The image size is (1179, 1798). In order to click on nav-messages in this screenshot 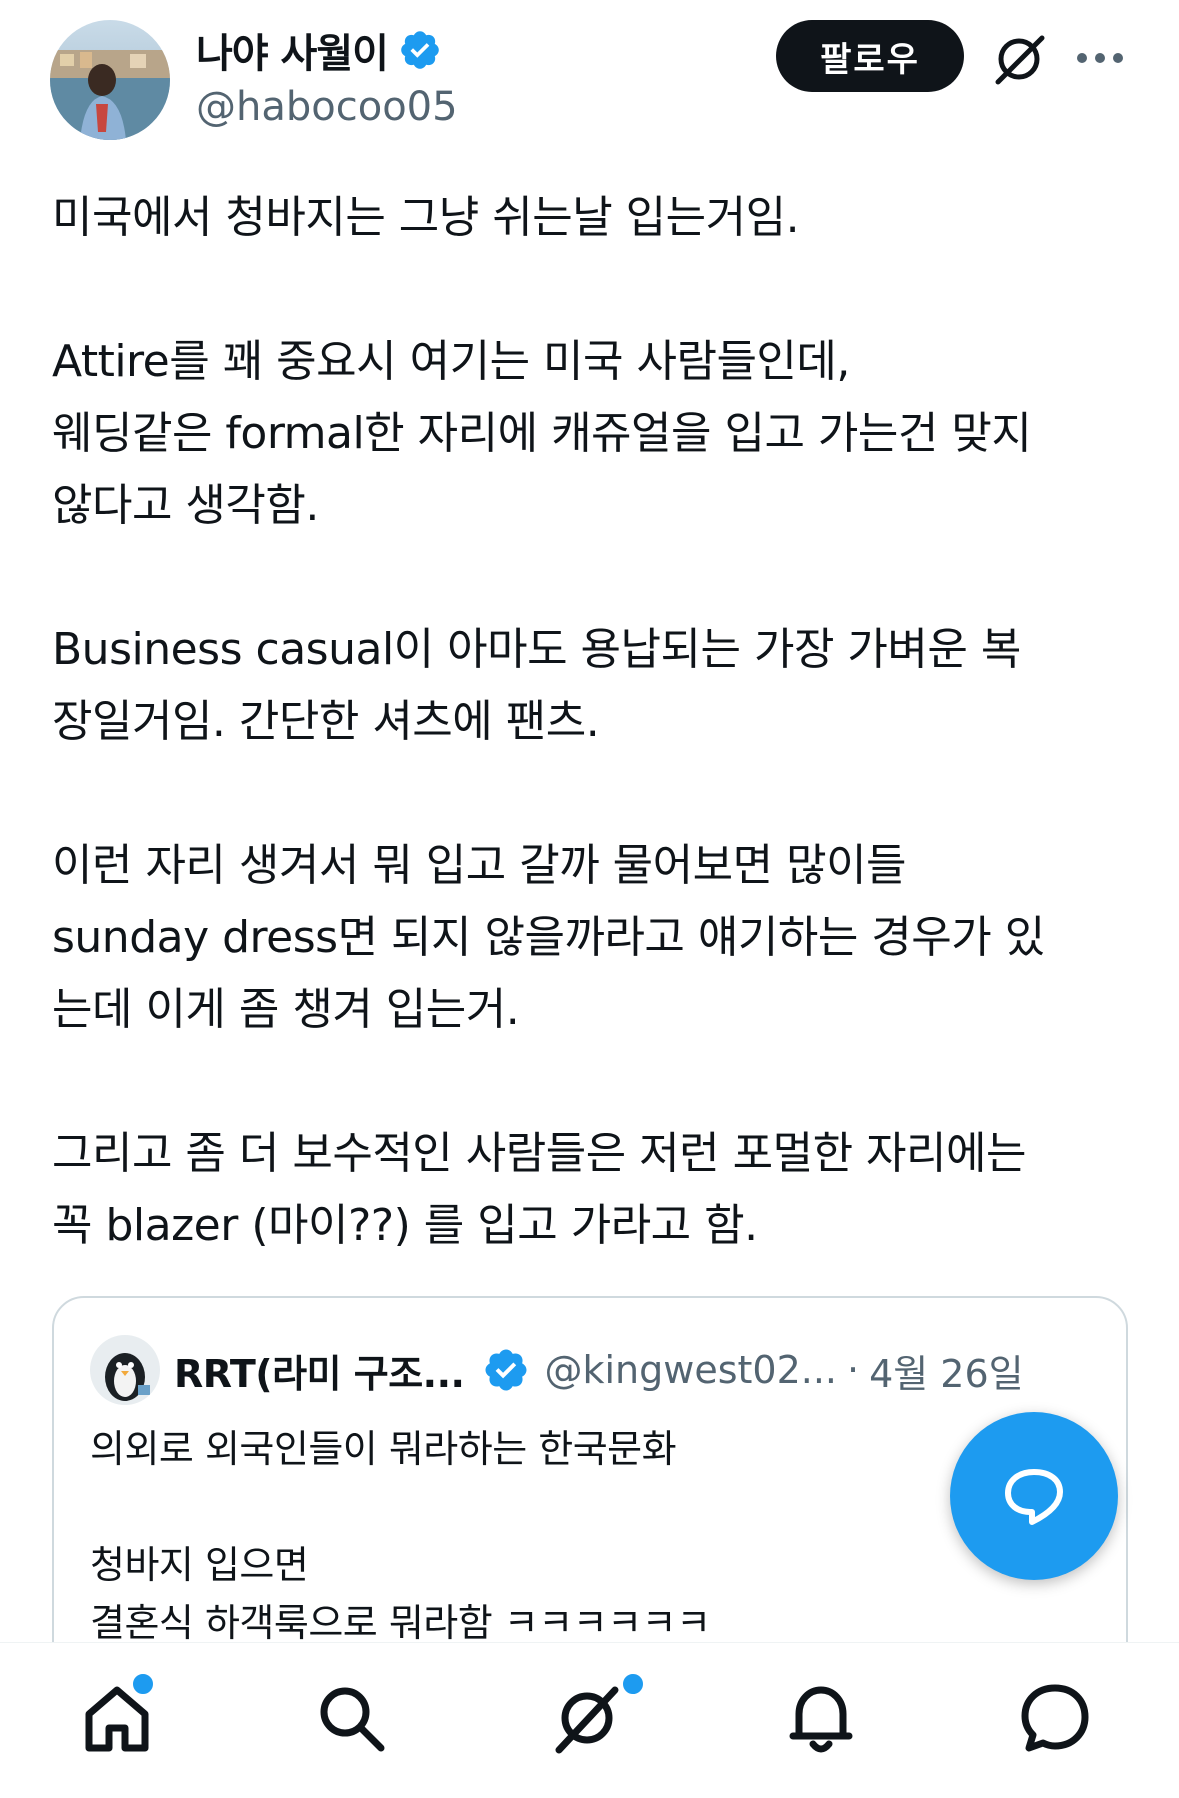, I will do `click(1055, 1718)`.